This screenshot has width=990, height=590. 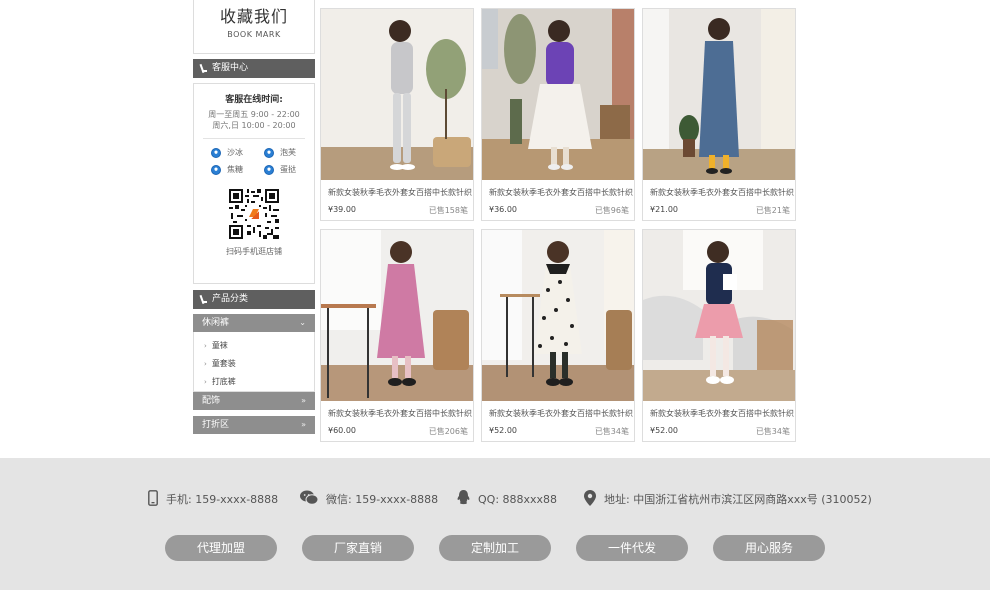 I want to click on category-discount: 打折区 », so click(x=254, y=425).